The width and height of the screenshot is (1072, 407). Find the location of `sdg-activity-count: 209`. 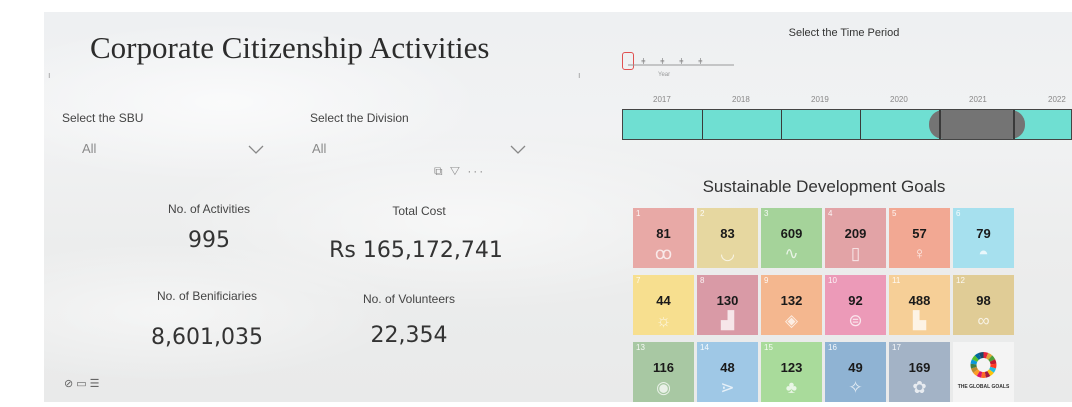

sdg-activity-count: 209 is located at coordinates (855, 233).